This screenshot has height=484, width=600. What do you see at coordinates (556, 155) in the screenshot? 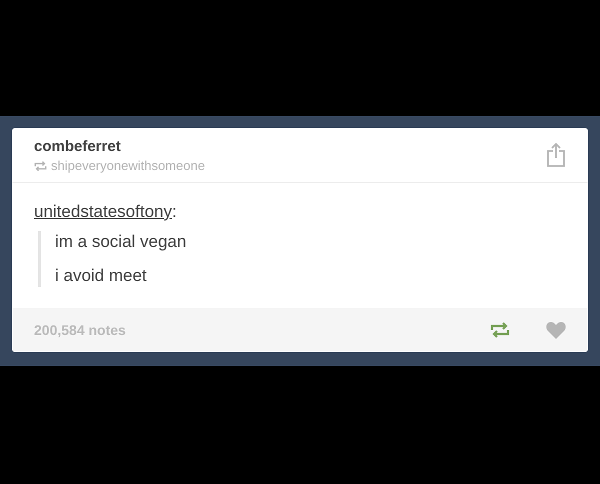
I see `share-icon` at bounding box center [556, 155].